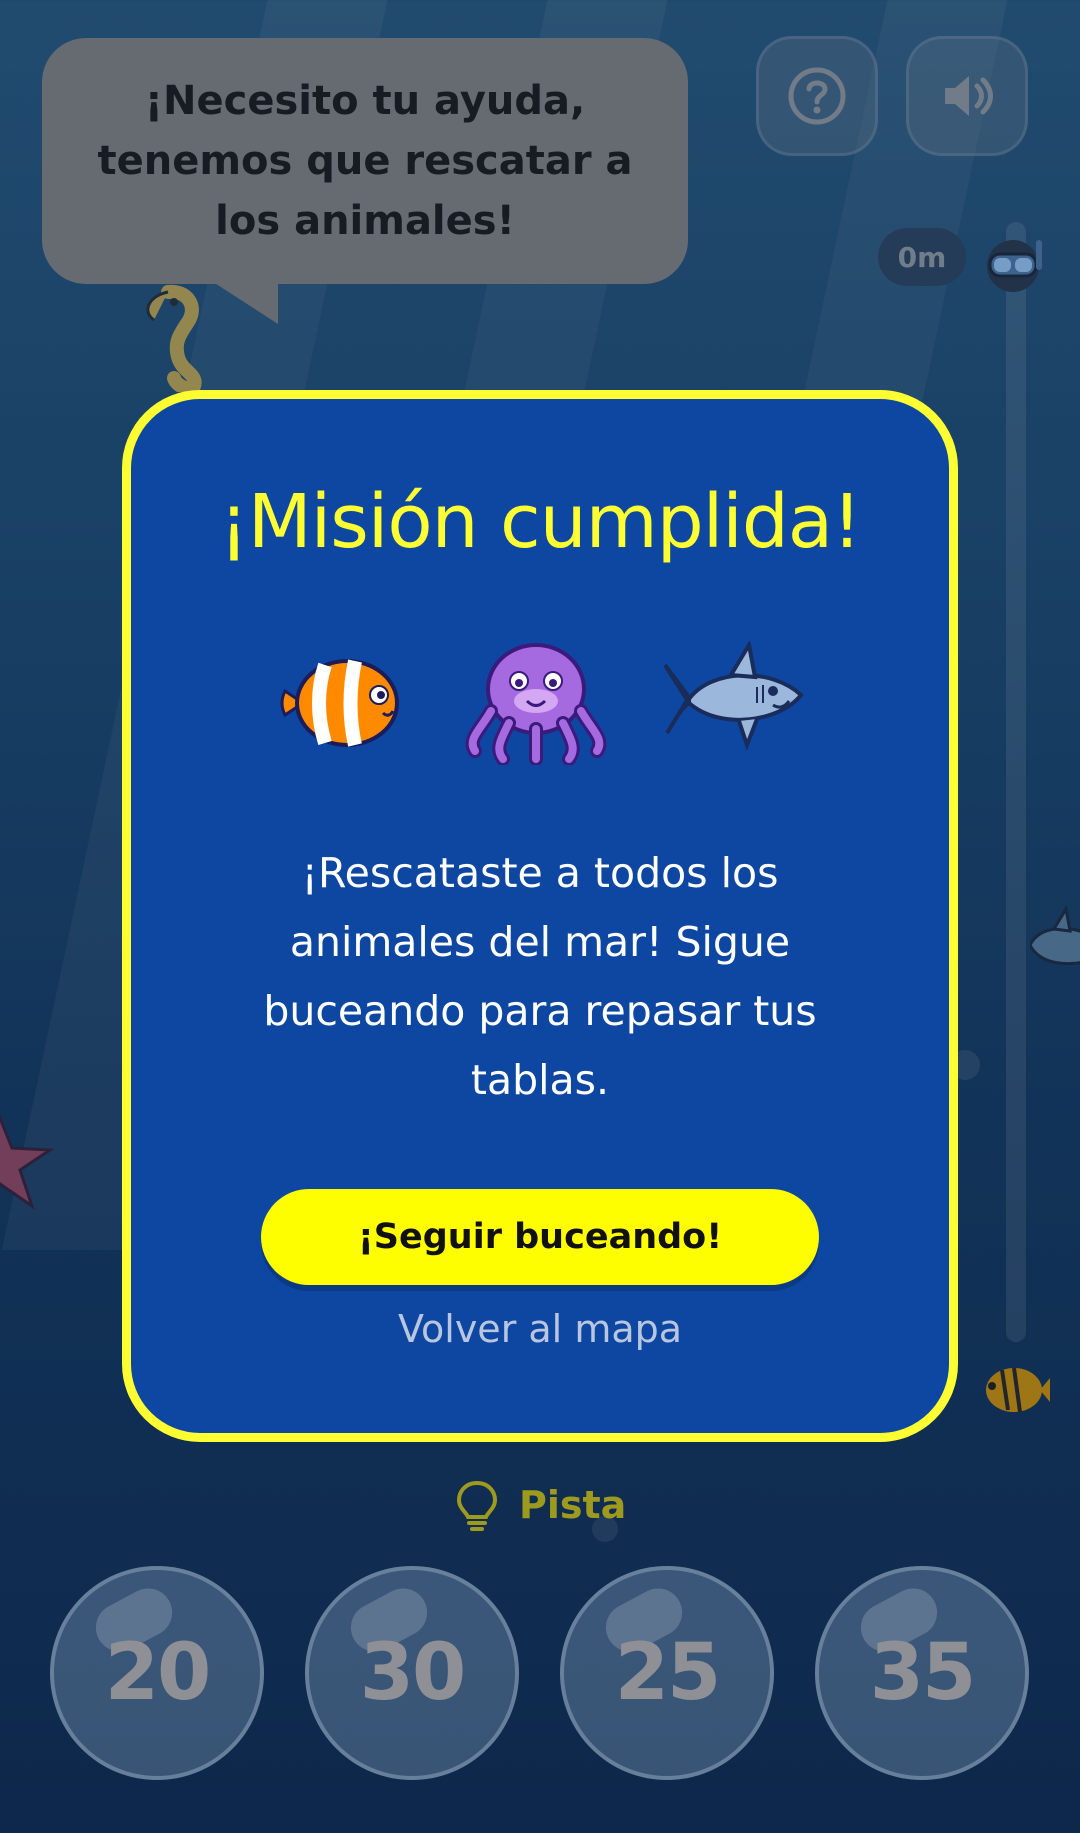  I want to click on answer-value: 35, so click(923, 1673).